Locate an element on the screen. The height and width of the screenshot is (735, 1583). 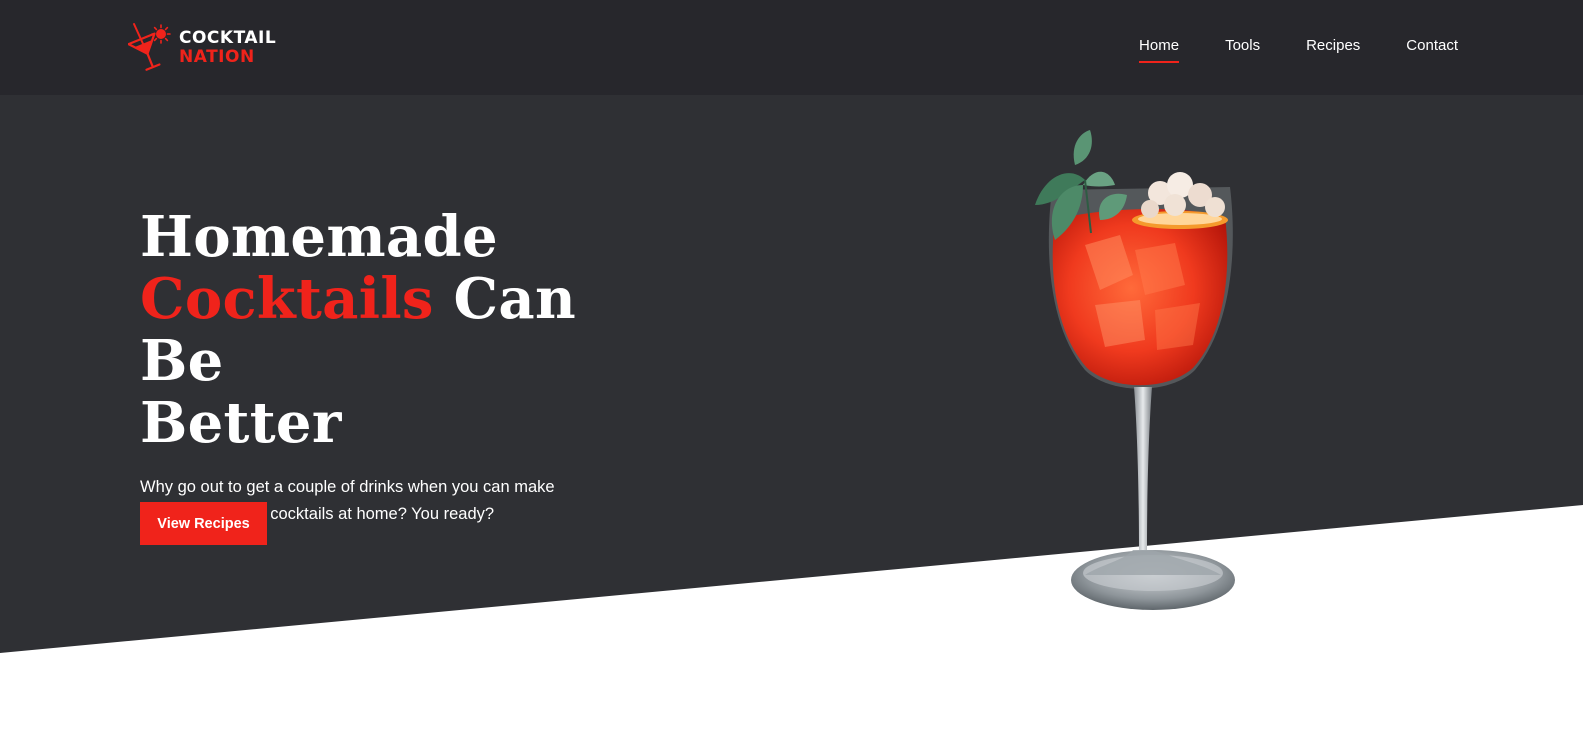
hero-headline: Homemade Cocktails Can Be Better is located at coordinates (400, 330).